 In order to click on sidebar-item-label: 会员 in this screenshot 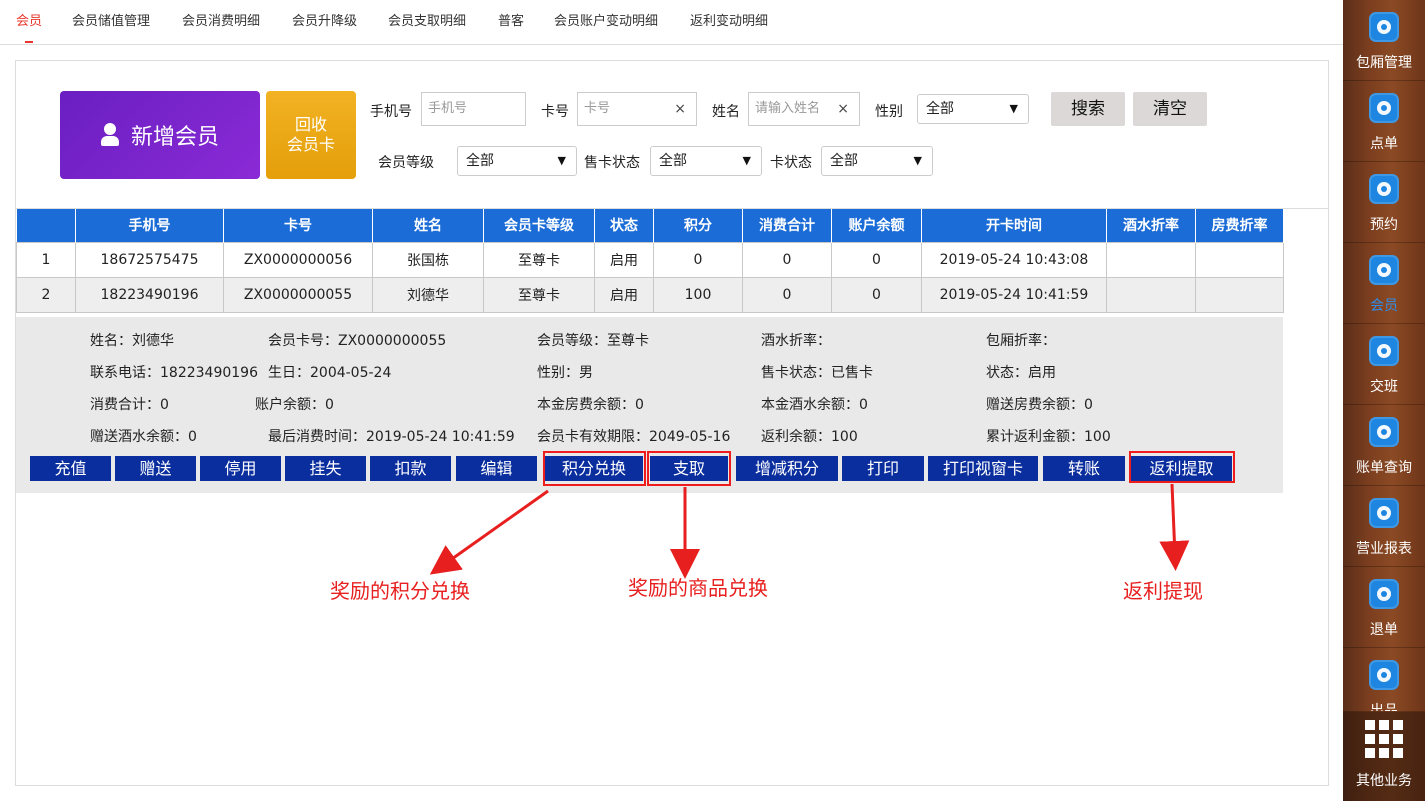, I will do `click(1384, 306)`.